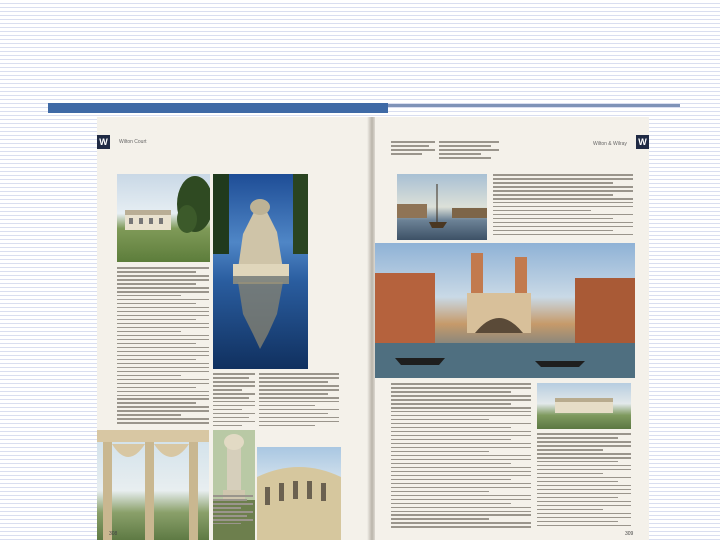 The width and height of the screenshot is (720, 540). What do you see at coordinates (153, 485) in the screenshot?
I see `colonnade-photo` at bounding box center [153, 485].